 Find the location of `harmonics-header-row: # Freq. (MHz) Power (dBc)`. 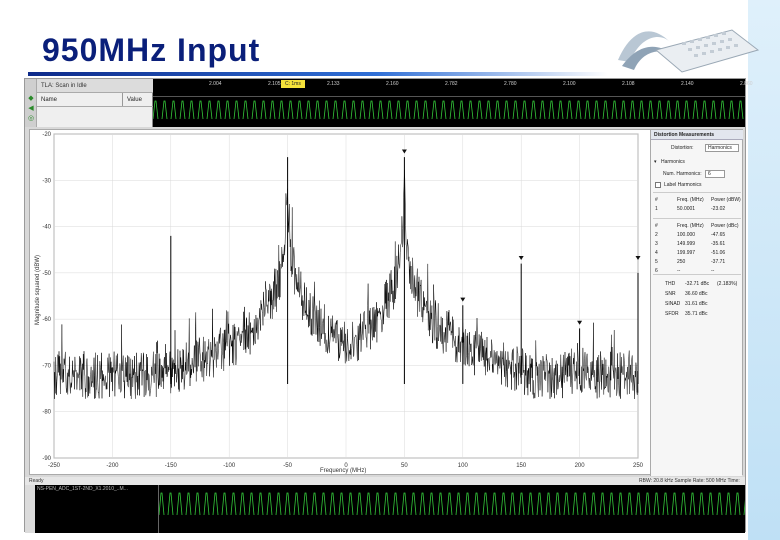

harmonics-header-row: # Freq. (MHz) Power (dBc) is located at coordinates (697, 226).